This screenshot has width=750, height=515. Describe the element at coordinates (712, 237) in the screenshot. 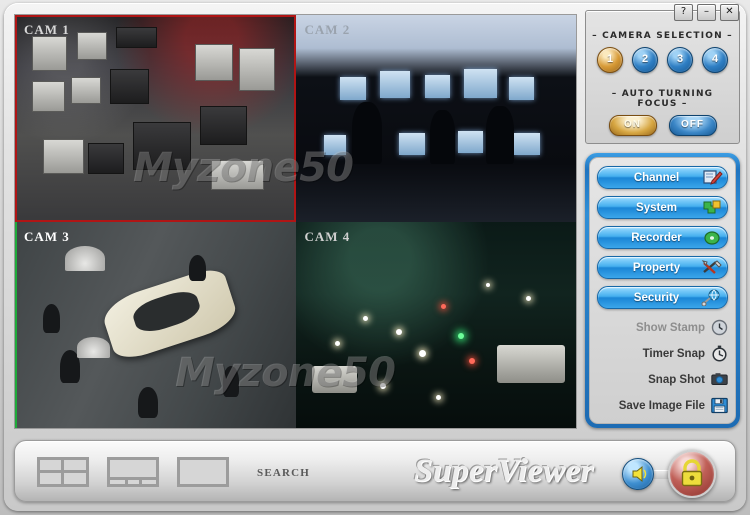

I see `disc-icon` at that location.